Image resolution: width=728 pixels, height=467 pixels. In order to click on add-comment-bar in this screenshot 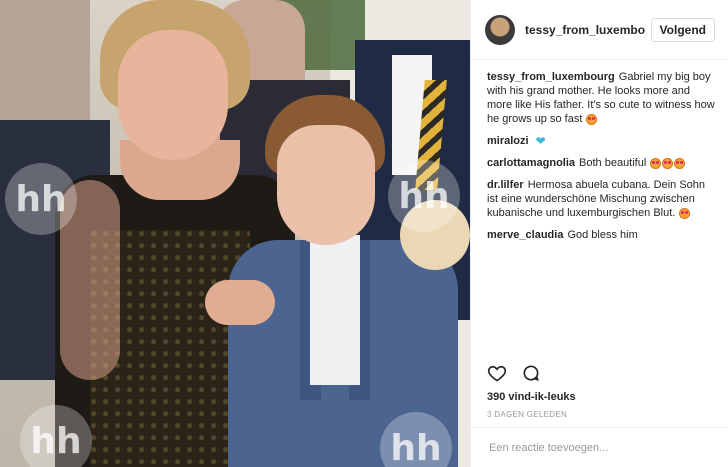, I will do `click(599, 447)`.